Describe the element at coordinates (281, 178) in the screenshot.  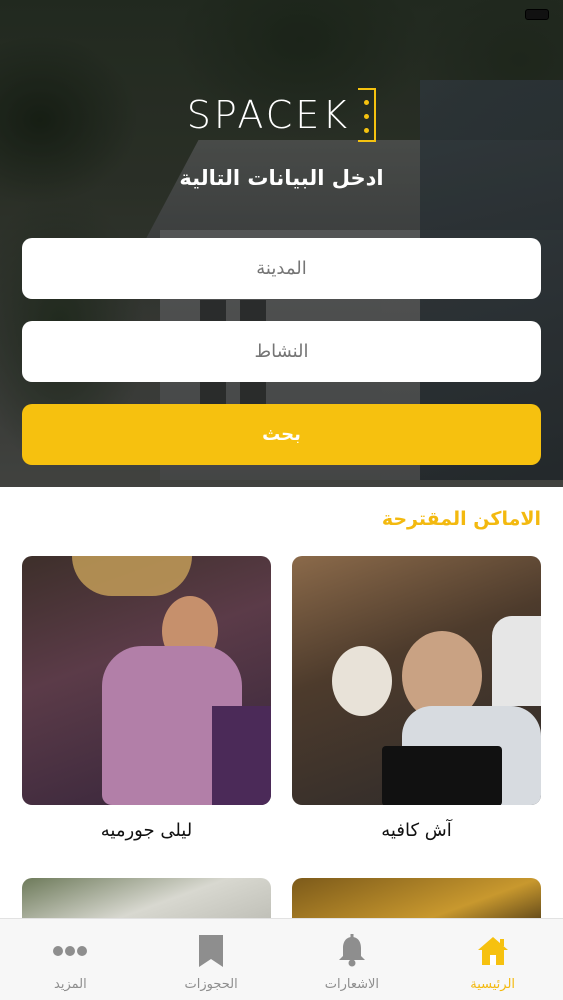
I see `form-subtitle: ادخل البيانات التالية` at that location.